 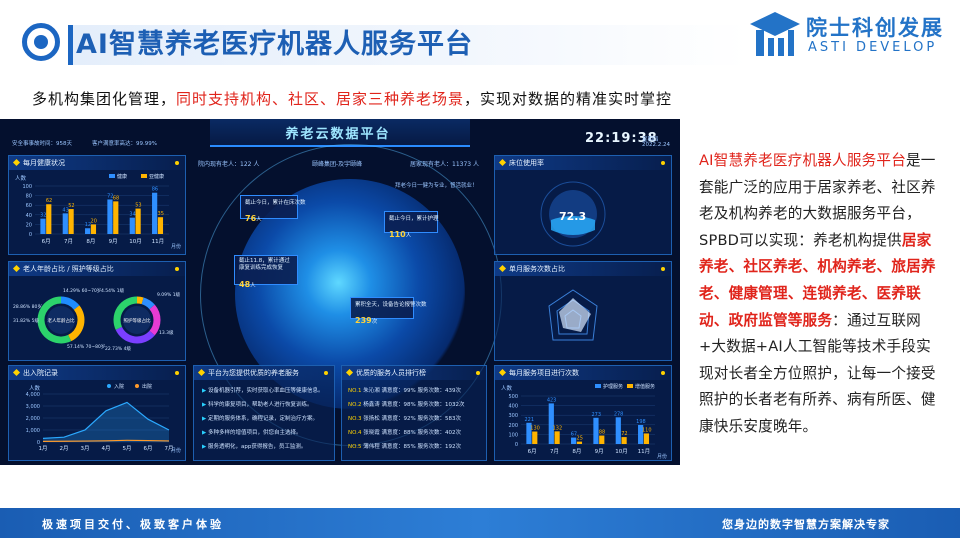 I want to click on donut-center-label: 照护等级占比, so click(x=137, y=320).